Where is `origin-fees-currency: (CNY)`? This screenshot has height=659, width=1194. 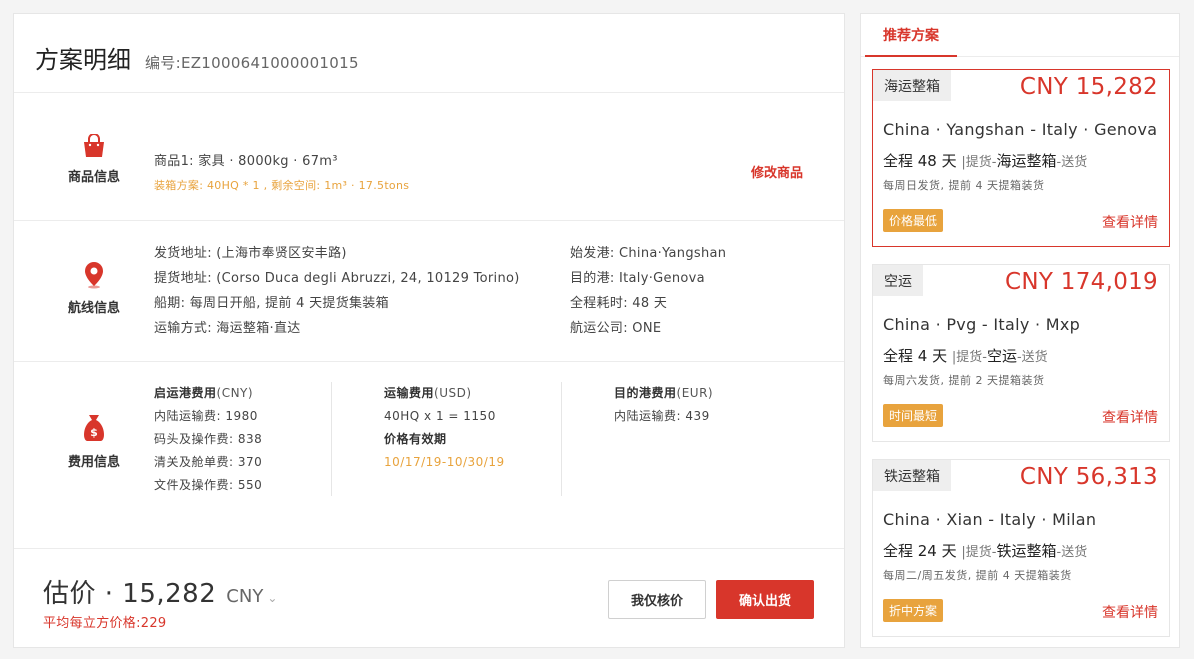
origin-fees-currency: (CNY) is located at coordinates (235, 393).